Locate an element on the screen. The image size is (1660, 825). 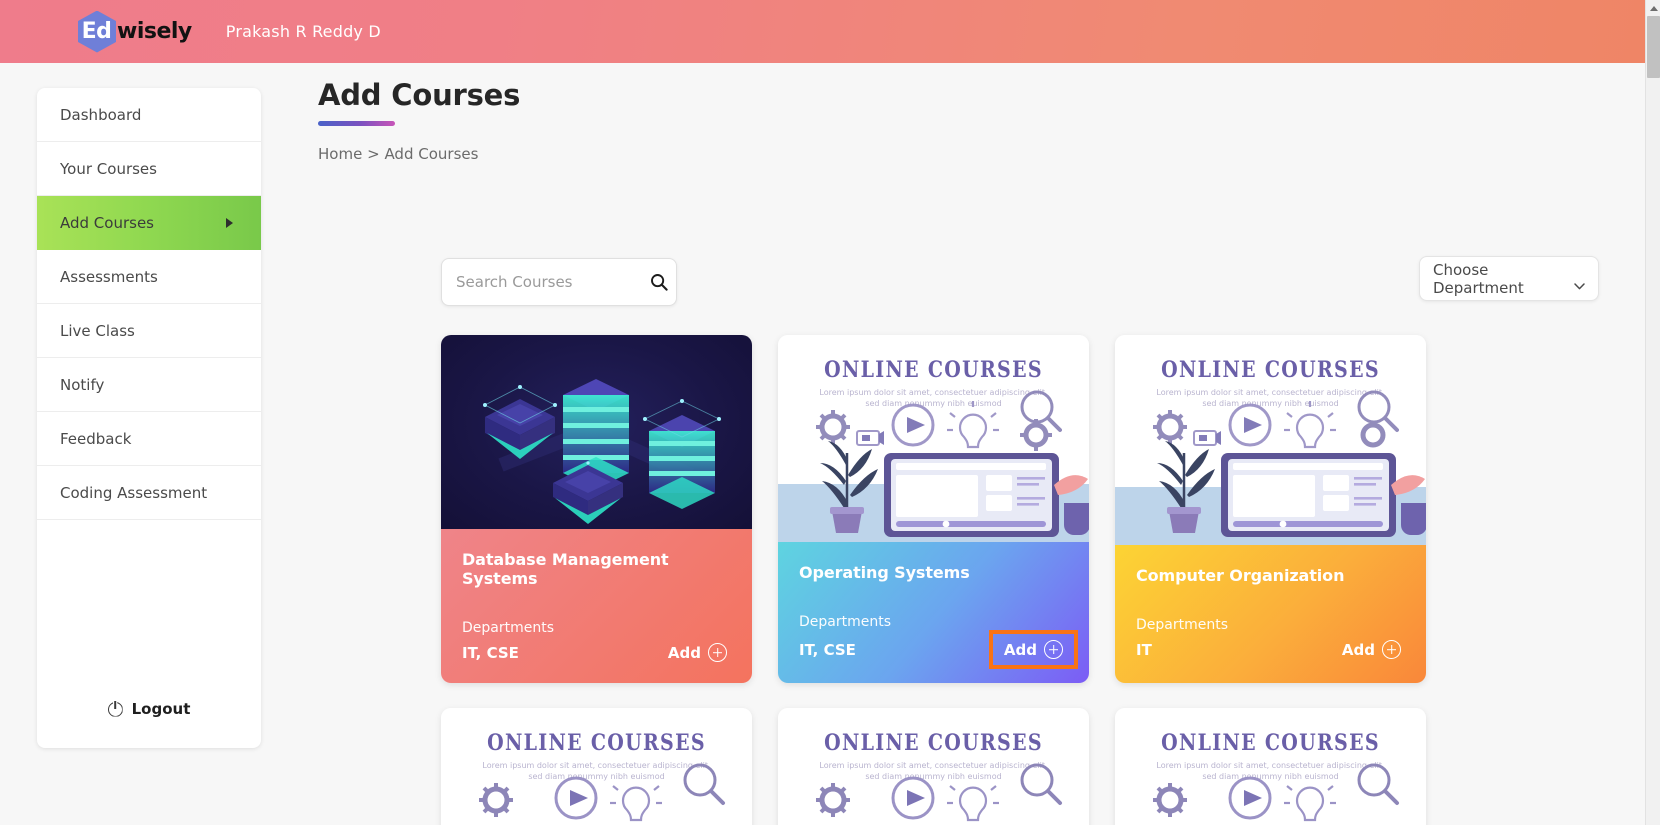
logout-label: Logout is located at coordinates (161, 709).